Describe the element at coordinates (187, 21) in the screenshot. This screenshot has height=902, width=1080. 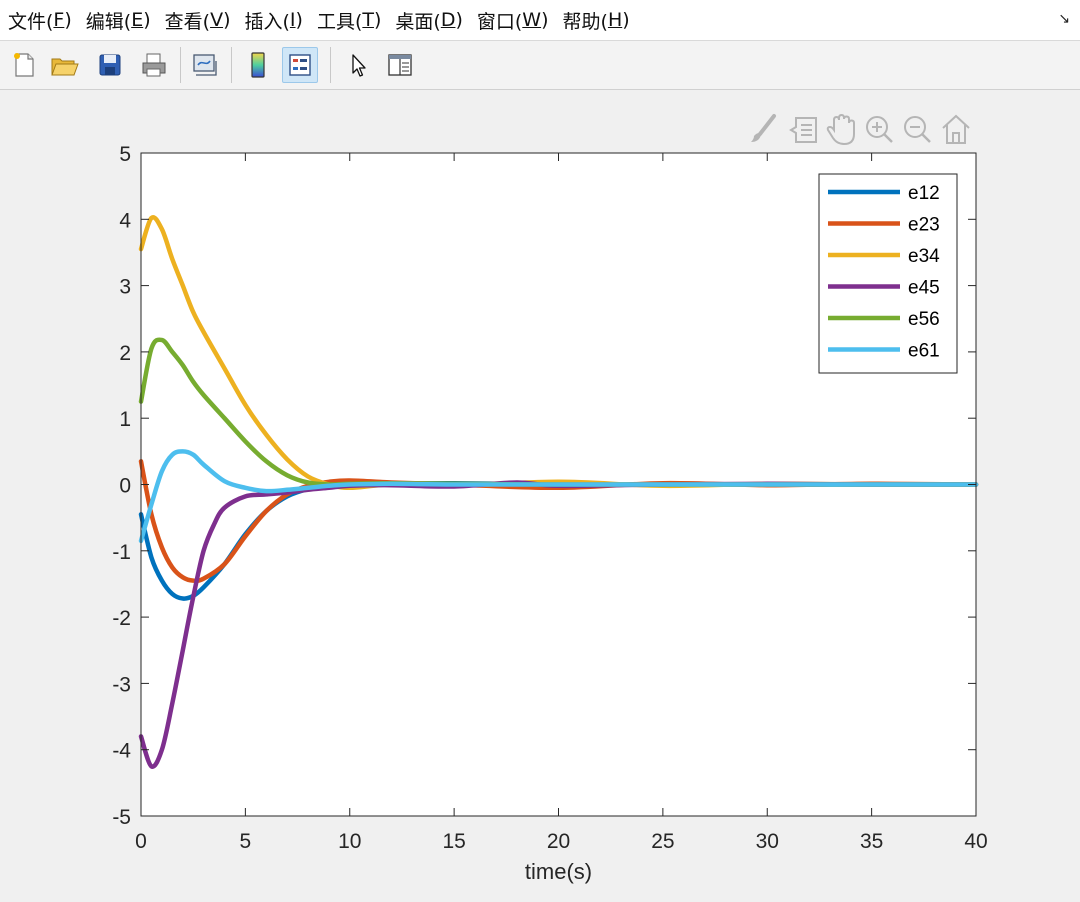
I see `menu-view-label: 查看(` at that location.